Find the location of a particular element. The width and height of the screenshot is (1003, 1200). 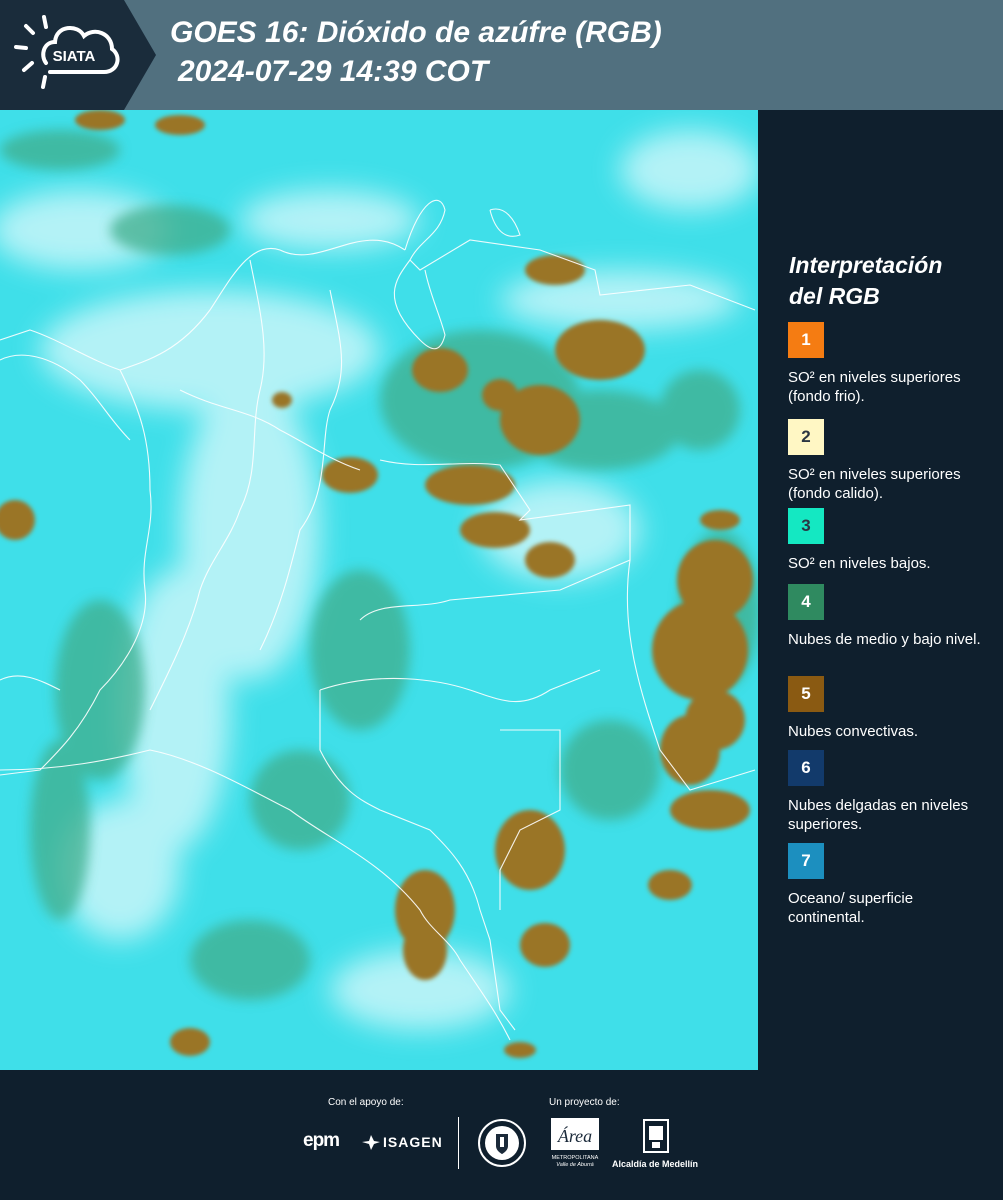

area-sub-2: Valle de Aburrá is located at coordinates (575, 1165).